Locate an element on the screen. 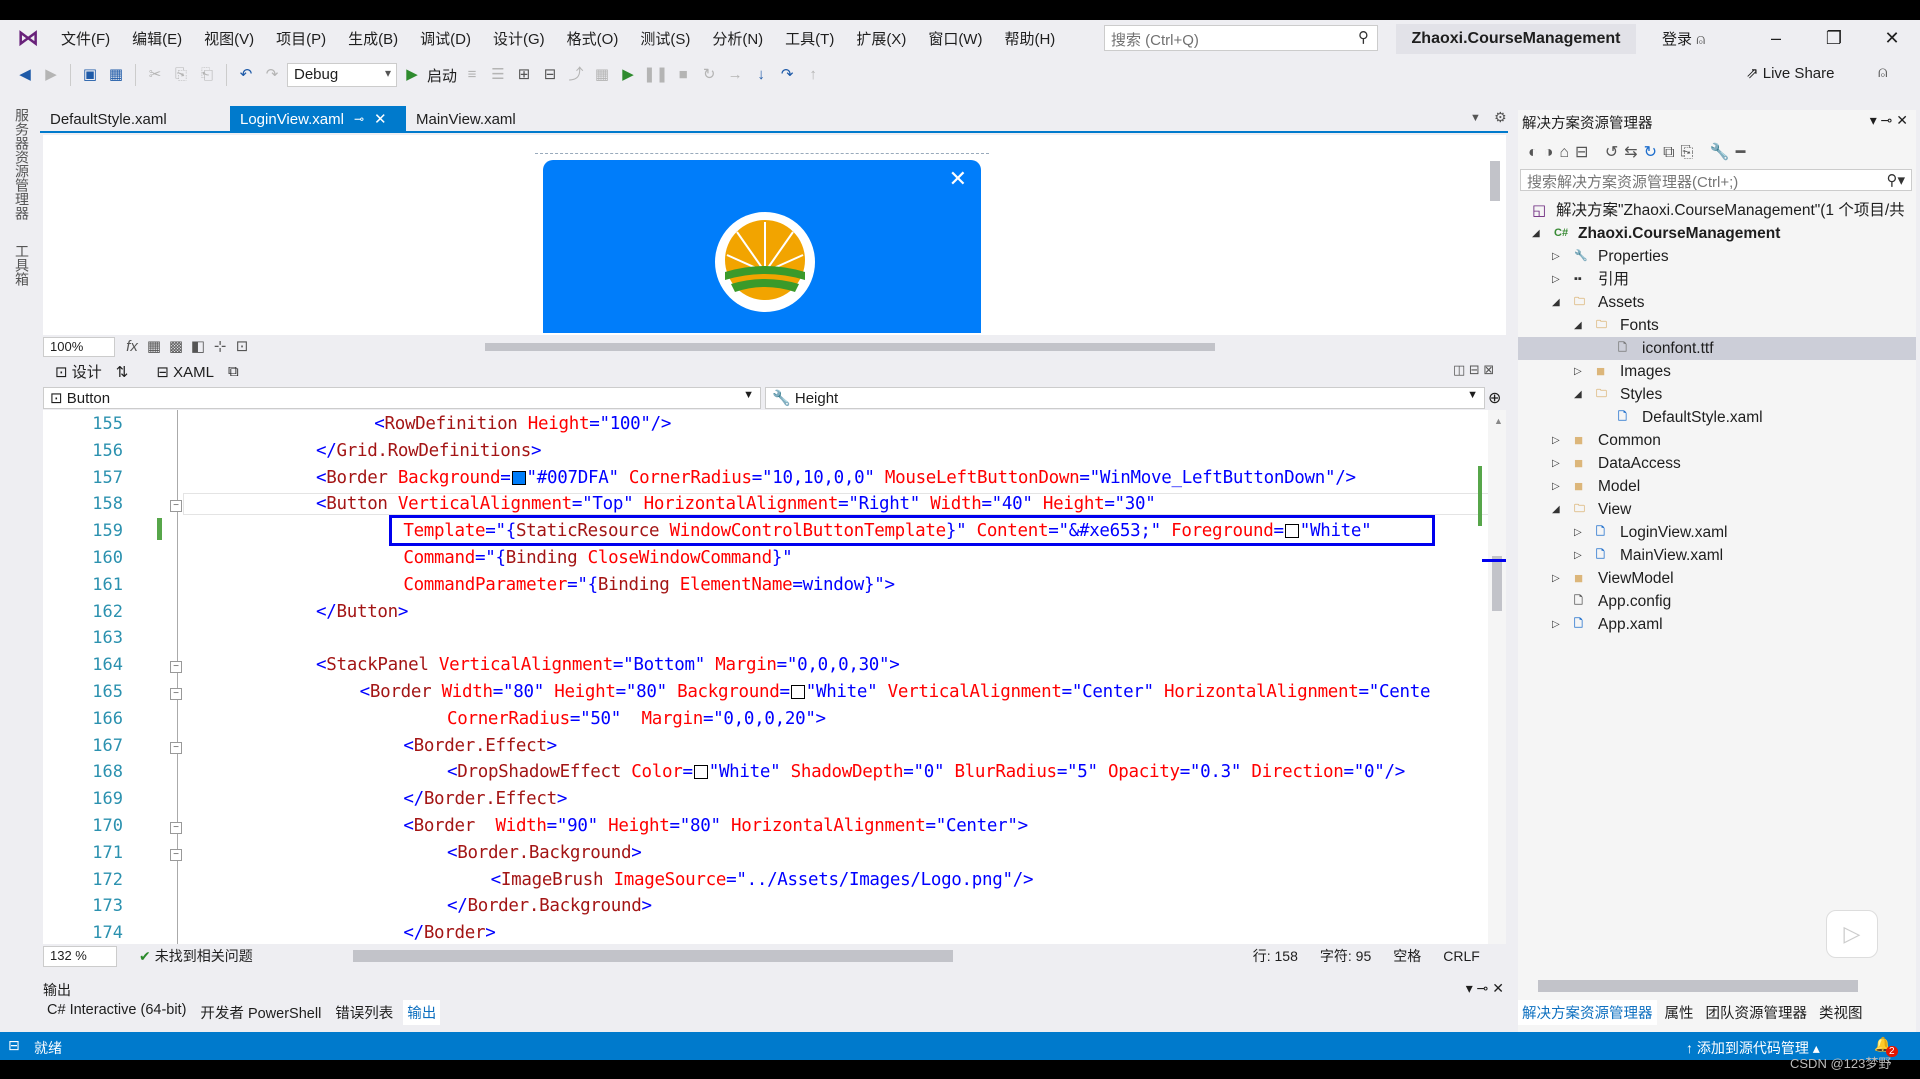 The width and height of the screenshot is (1920, 1079). play-overlay-icon: ▷ is located at coordinates (1852, 934).